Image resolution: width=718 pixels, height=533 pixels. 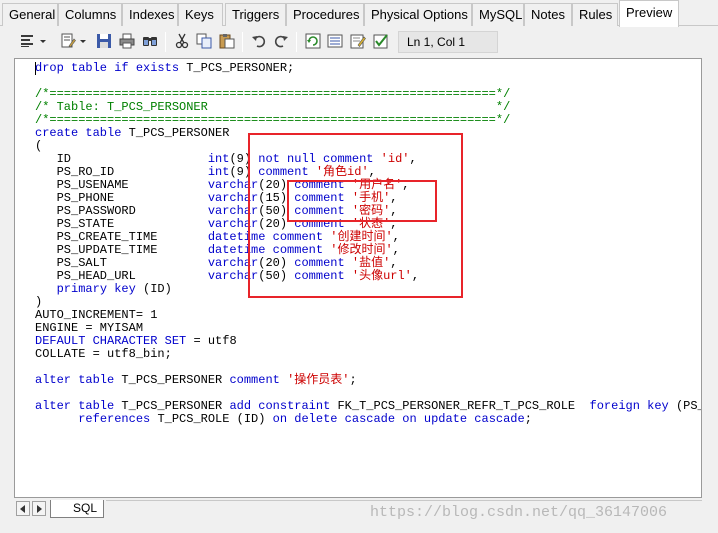 I want to click on tab-notes: Notes, so click(x=548, y=14).